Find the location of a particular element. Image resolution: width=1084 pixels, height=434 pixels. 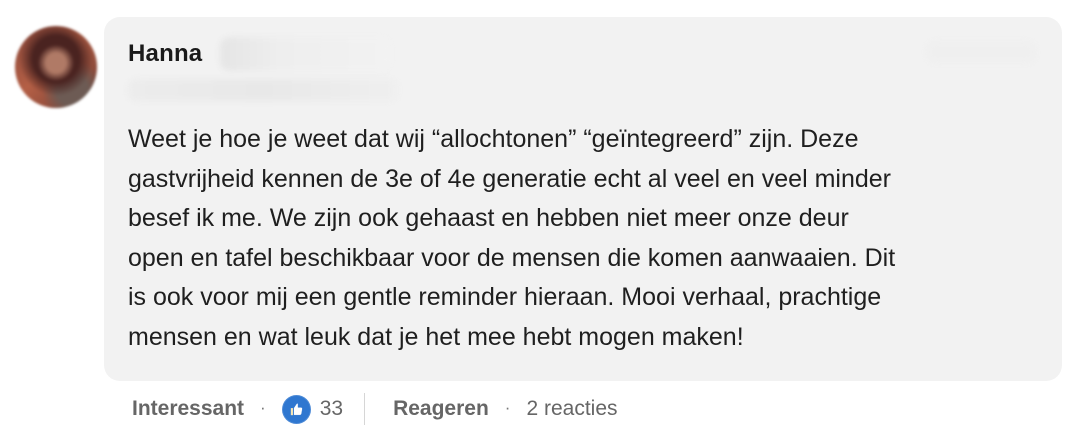

comment-actions: Interessant · 33 Reageren · 2 reacties is located at coordinates (375, 409).